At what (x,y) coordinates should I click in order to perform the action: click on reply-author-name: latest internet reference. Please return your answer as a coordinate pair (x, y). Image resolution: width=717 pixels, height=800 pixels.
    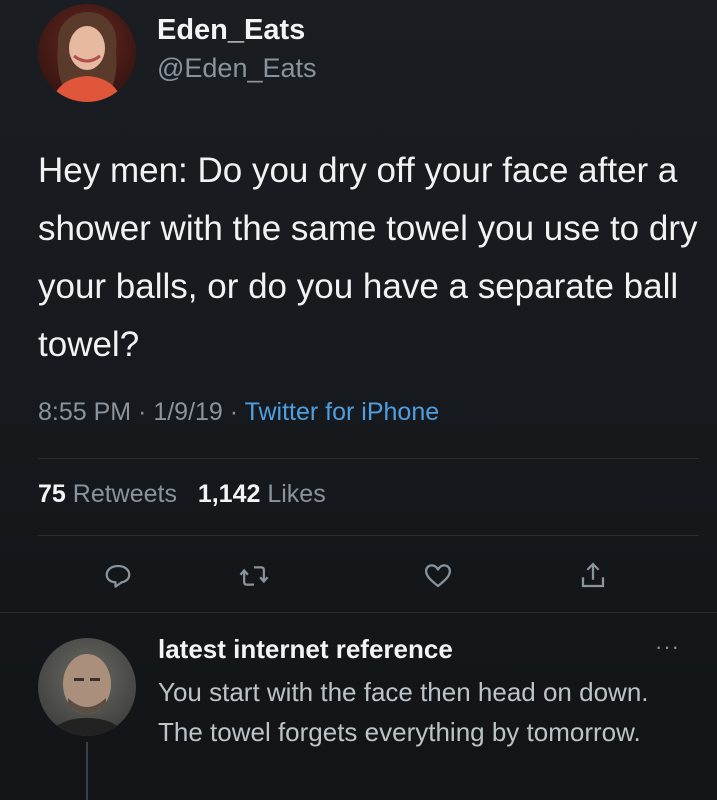
    Looking at the image, I should click on (305, 649).